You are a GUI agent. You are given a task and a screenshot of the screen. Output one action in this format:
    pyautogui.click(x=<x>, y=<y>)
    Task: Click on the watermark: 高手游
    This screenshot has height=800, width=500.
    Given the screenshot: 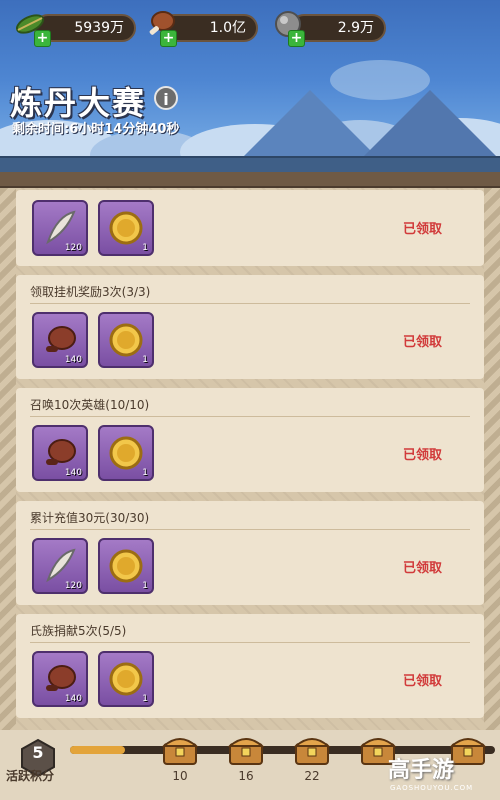 What is the action you would take?
    pyautogui.click(x=421, y=770)
    